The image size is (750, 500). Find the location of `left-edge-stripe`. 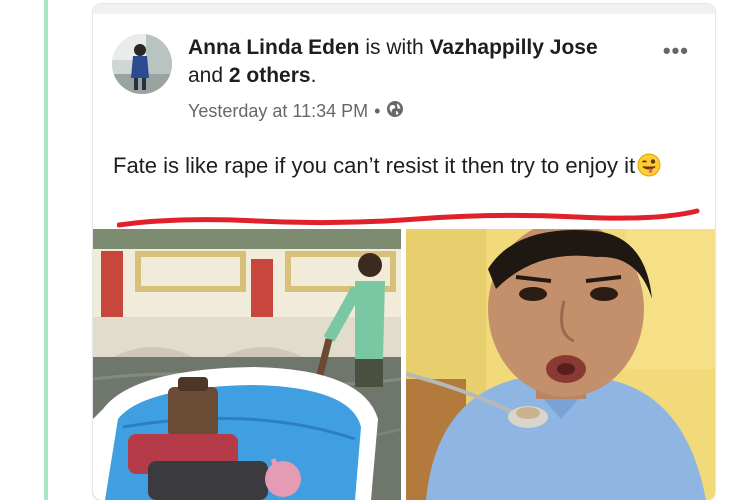

left-edge-stripe is located at coordinates (46, 250).